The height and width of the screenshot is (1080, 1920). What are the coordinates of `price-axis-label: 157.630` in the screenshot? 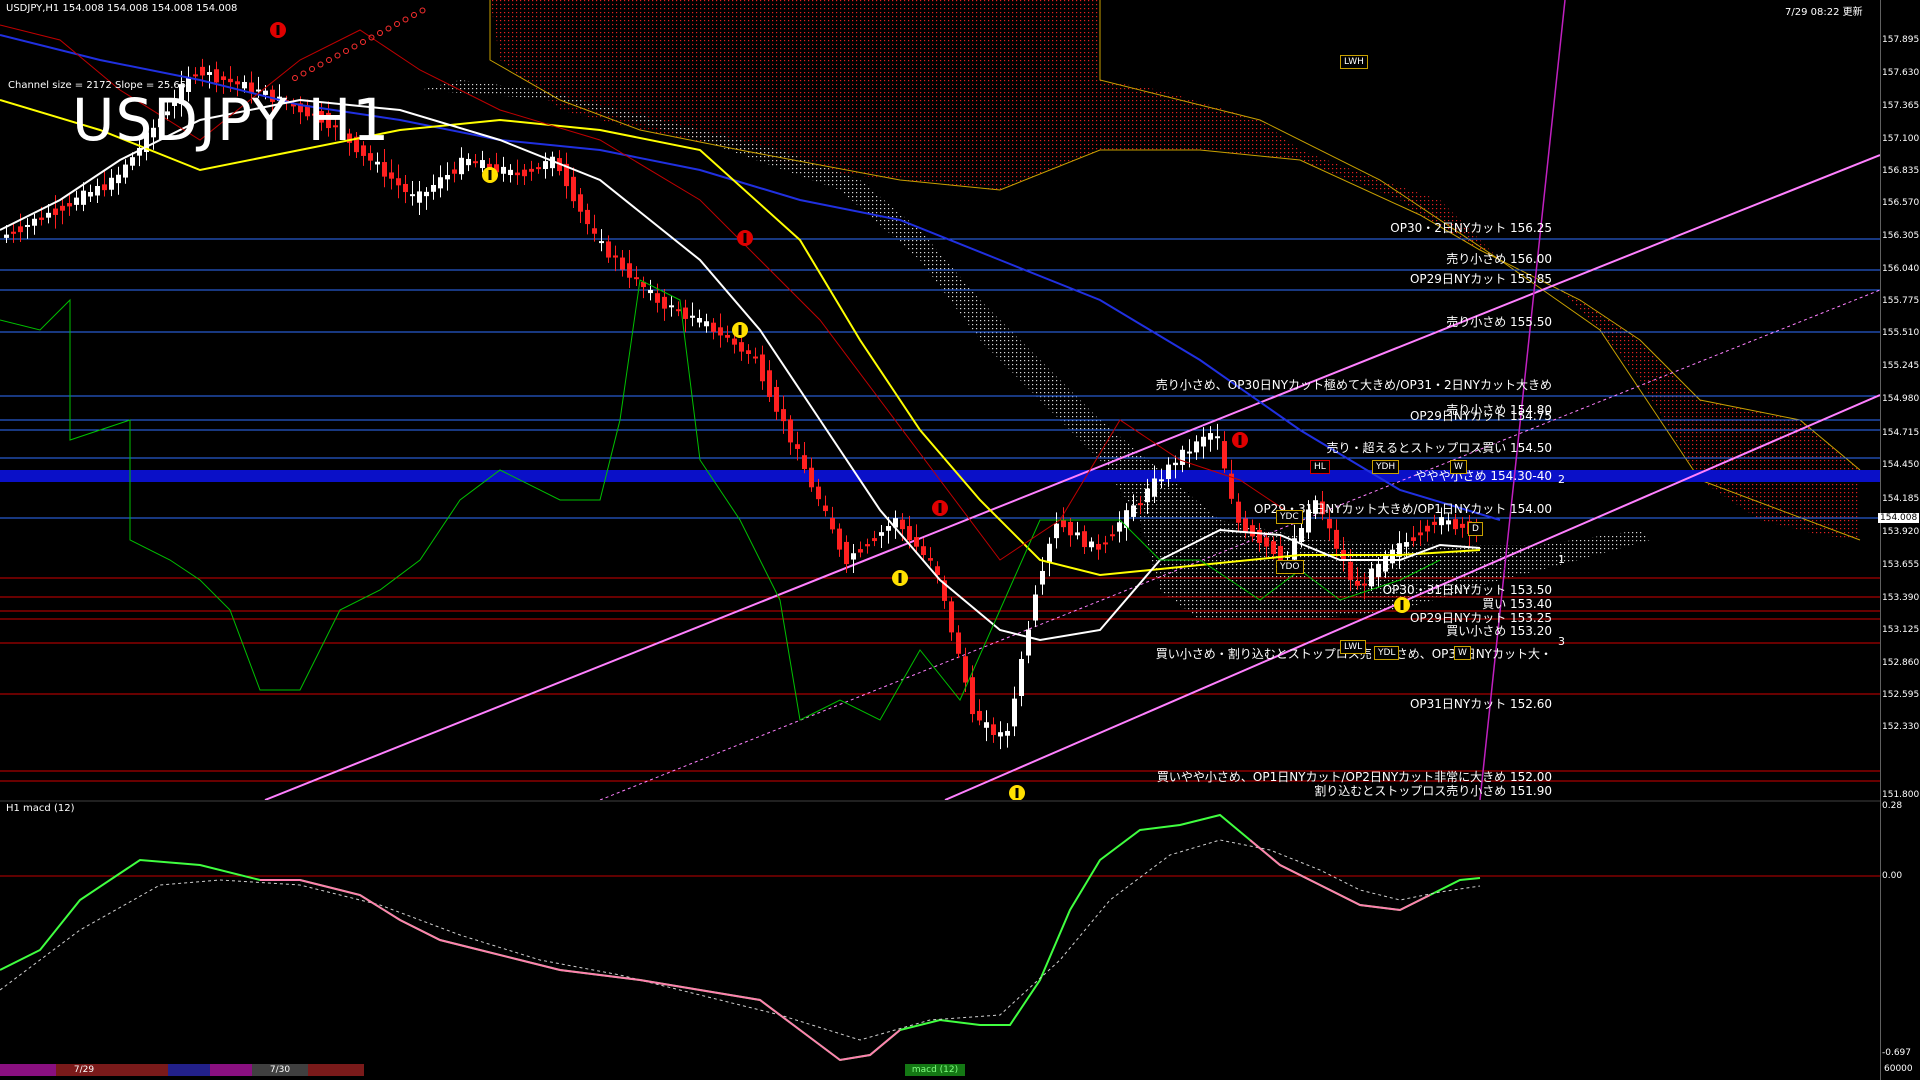 It's located at (1901, 73).